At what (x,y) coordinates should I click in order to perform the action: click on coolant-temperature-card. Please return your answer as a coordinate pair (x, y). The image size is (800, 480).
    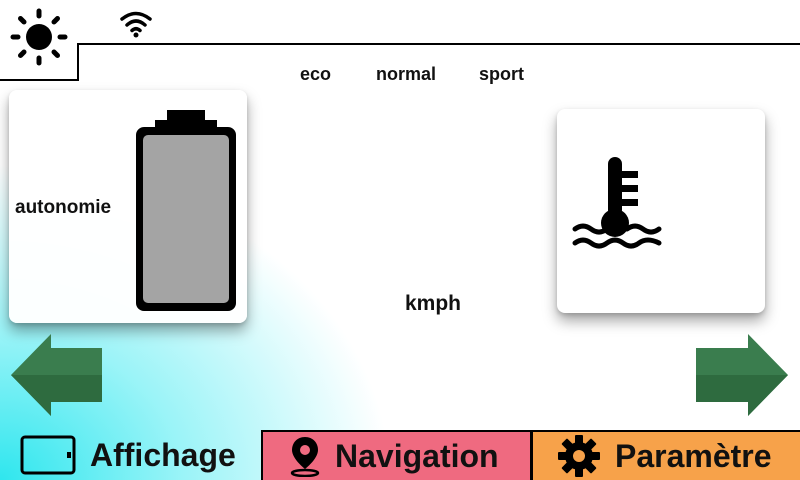
    Looking at the image, I should click on (661, 211).